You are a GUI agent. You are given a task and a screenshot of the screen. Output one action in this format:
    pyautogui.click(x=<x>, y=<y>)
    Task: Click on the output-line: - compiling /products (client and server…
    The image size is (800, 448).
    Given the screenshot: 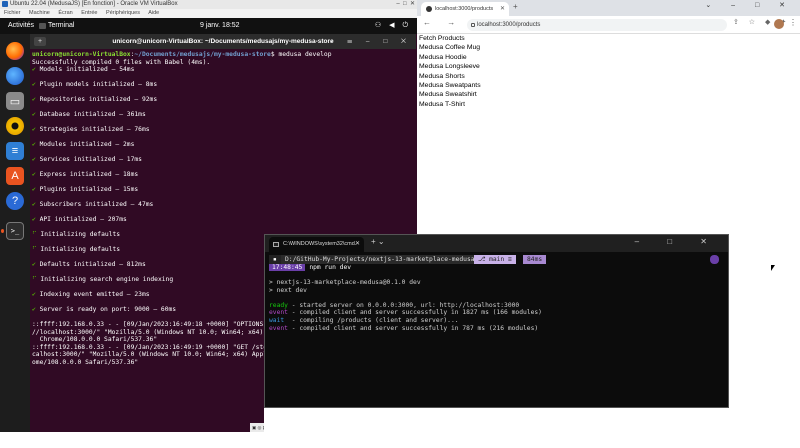 What is the action you would take?
    pyautogui.click(x=371, y=320)
    